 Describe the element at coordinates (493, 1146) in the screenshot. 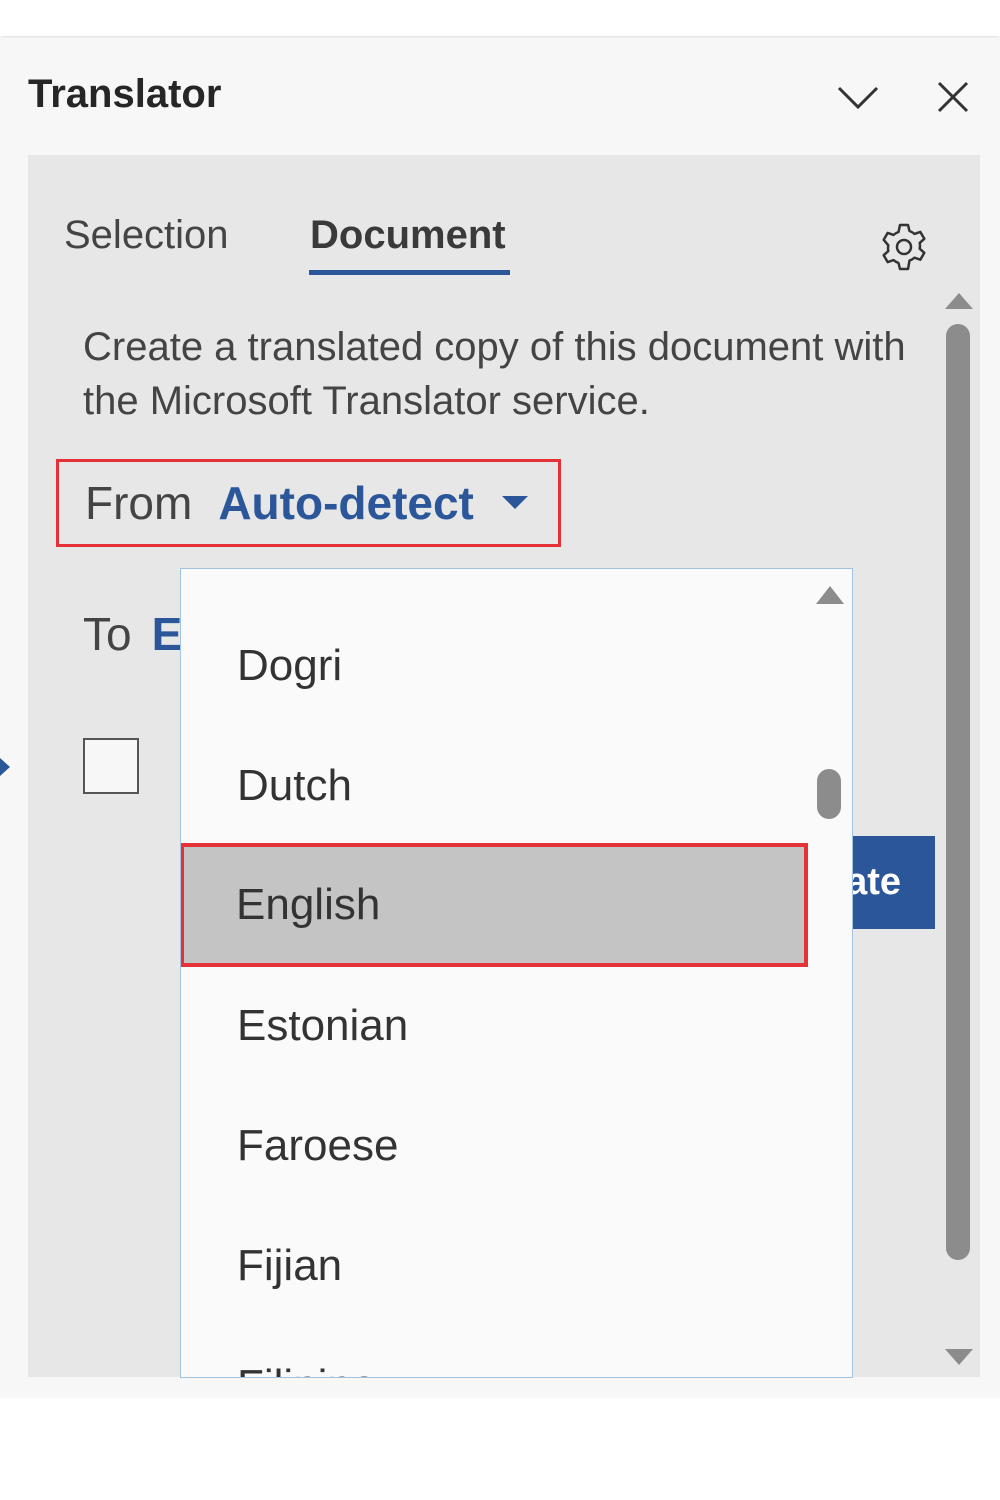

I see `language-option: Faroese` at that location.